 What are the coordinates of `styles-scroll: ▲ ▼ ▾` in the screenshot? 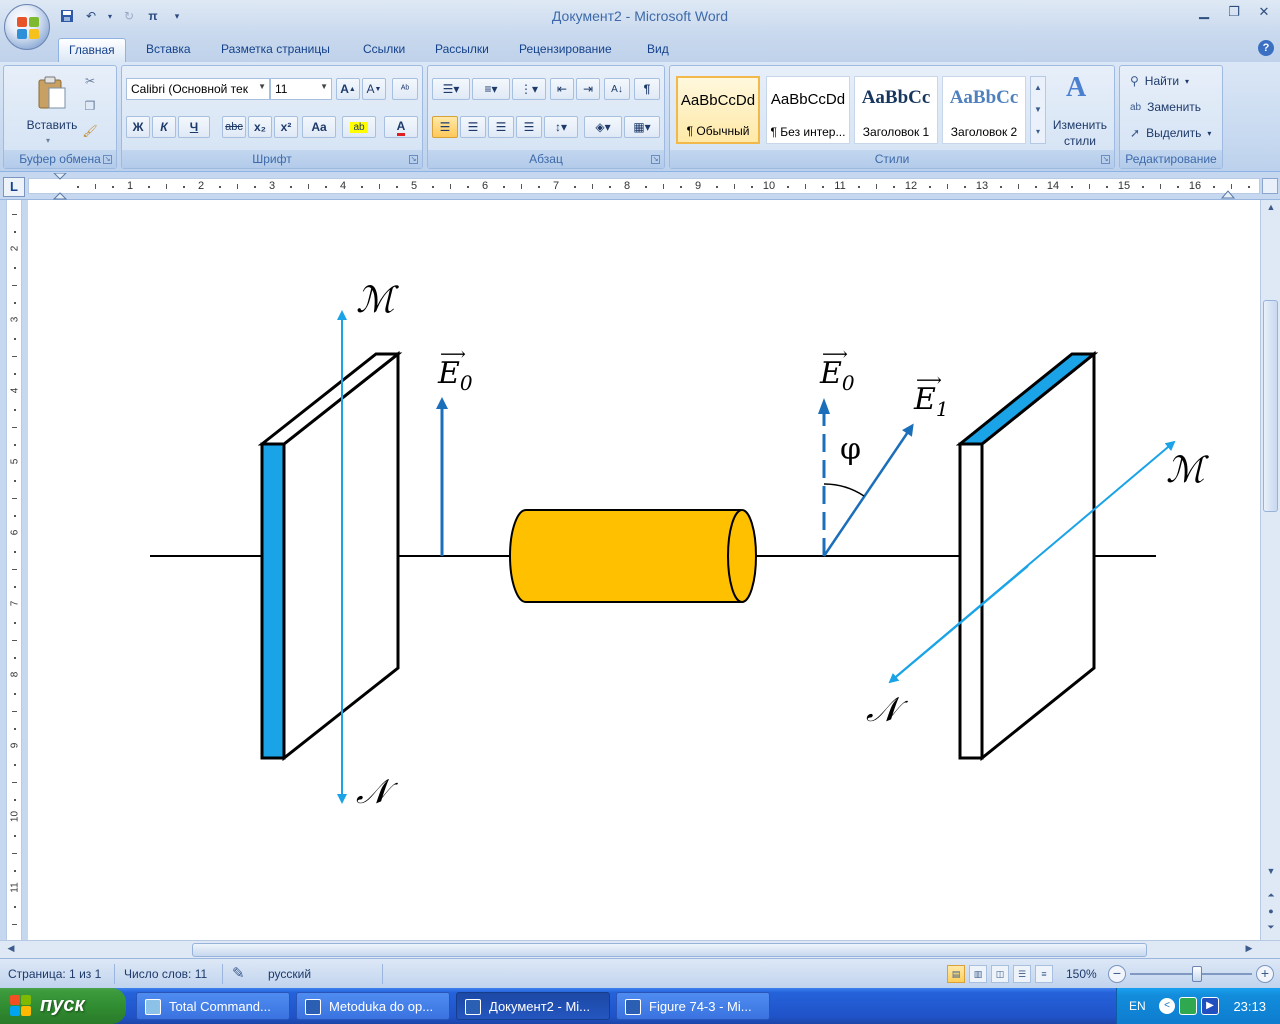 It's located at (1038, 110).